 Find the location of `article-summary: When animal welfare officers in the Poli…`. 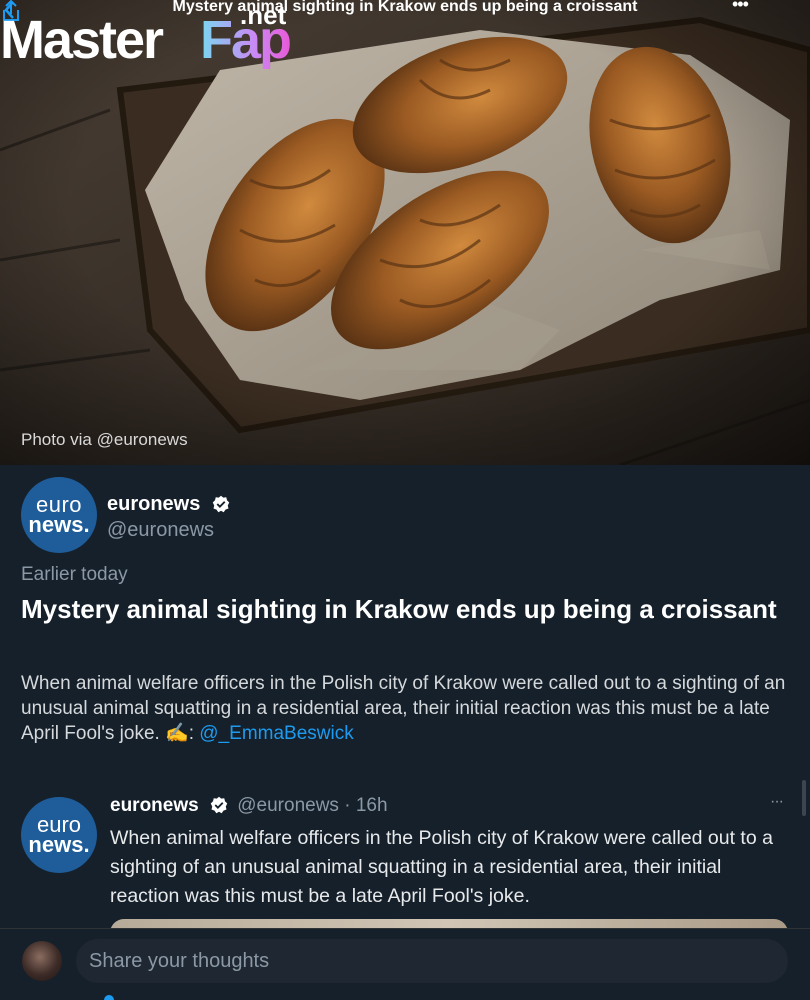

article-summary: When animal welfare officers in the Poli… is located at coordinates (406, 708).